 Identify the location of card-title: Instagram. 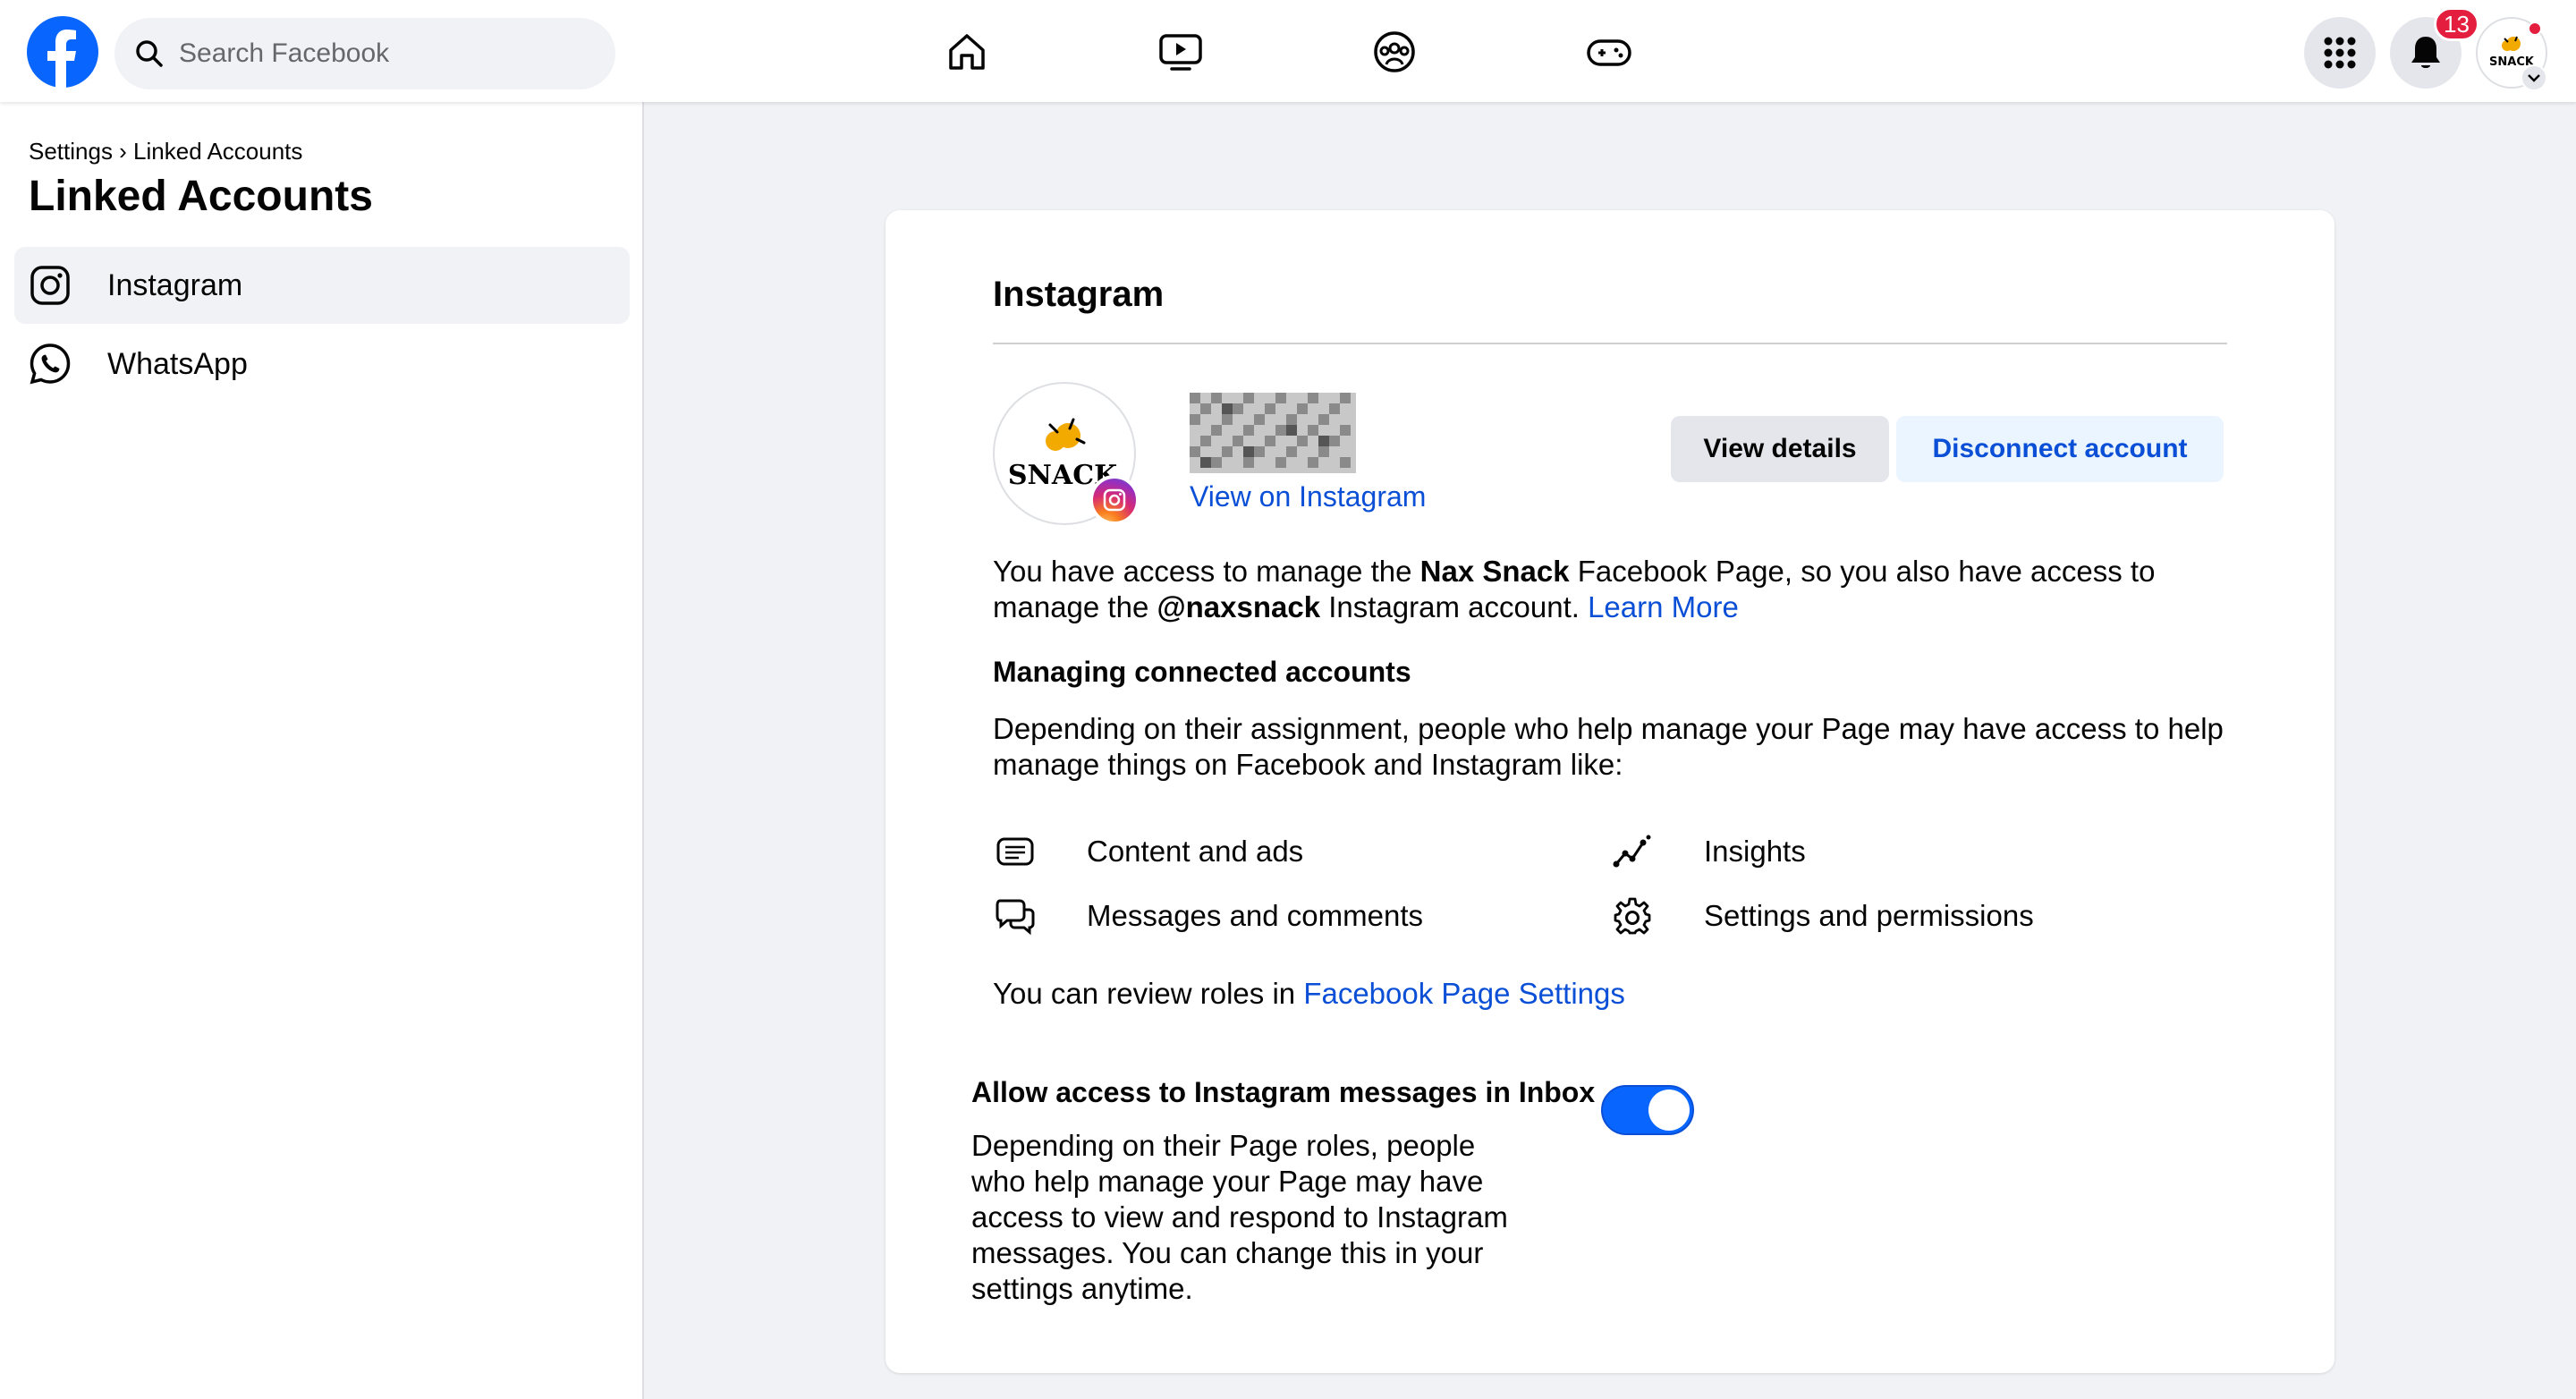
(1079, 294).